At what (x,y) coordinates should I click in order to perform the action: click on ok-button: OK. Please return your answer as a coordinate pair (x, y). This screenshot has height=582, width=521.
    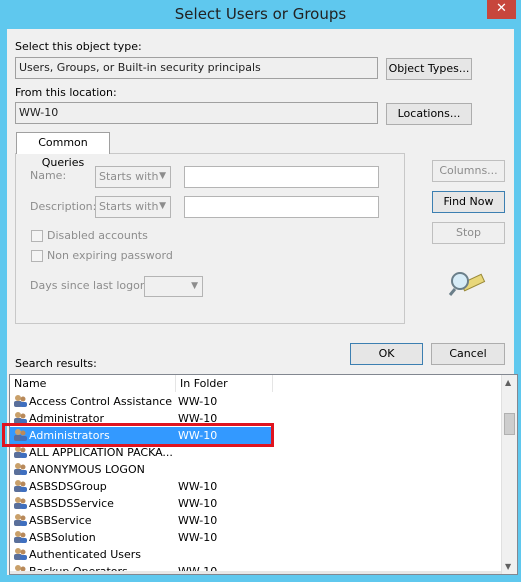
    Looking at the image, I should click on (386, 354).